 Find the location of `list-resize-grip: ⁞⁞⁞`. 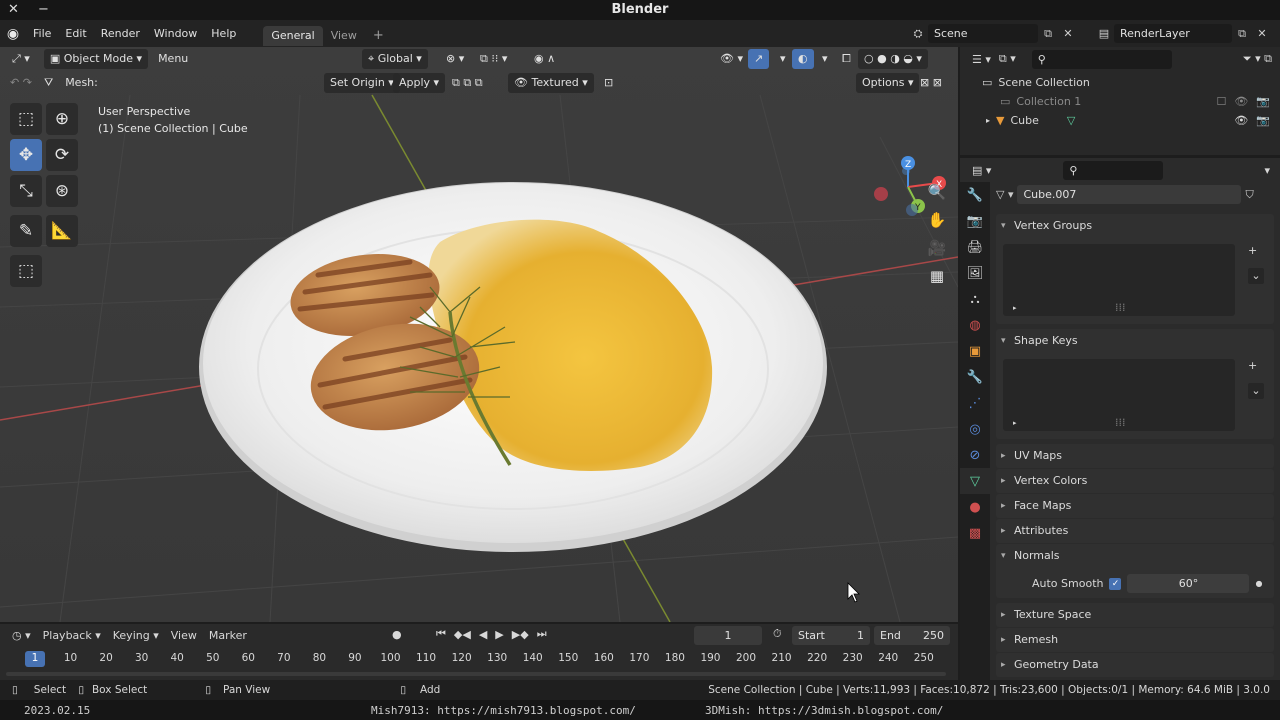

list-resize-grip: ⁞⁞⁞ is located at coordinates (1120, 307).